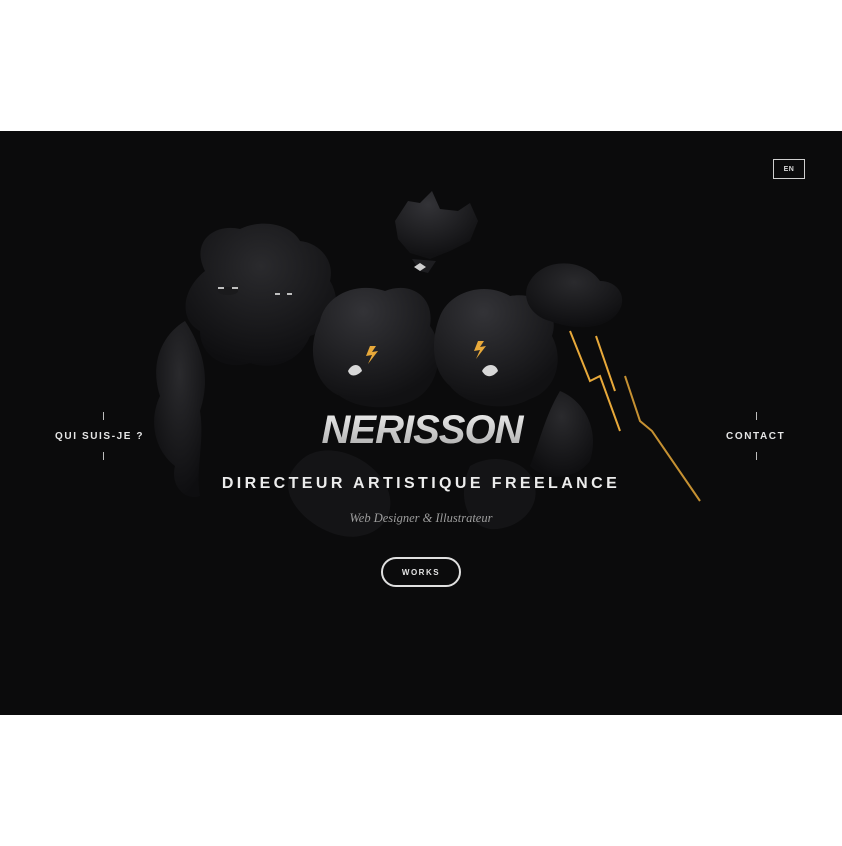 Image resolution: width=842 pixels, height=846 pixels. I want to click on language-toggle-button: EN, so click(789, 169).